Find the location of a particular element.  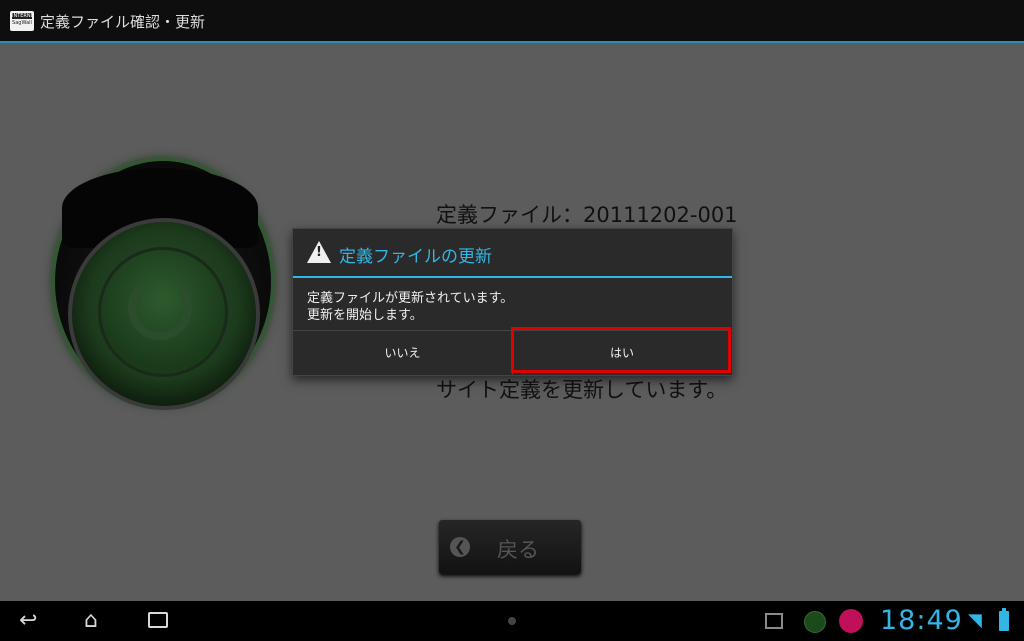

dialog-header: ! 定義ファイルの更新 is located at coordinates (512, 253).